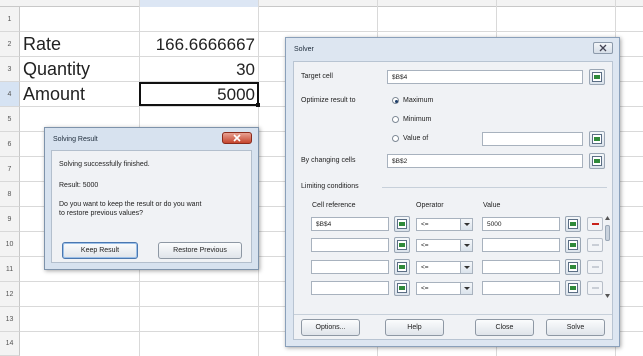  I want to click on row-header: 12, so click(10, 294).